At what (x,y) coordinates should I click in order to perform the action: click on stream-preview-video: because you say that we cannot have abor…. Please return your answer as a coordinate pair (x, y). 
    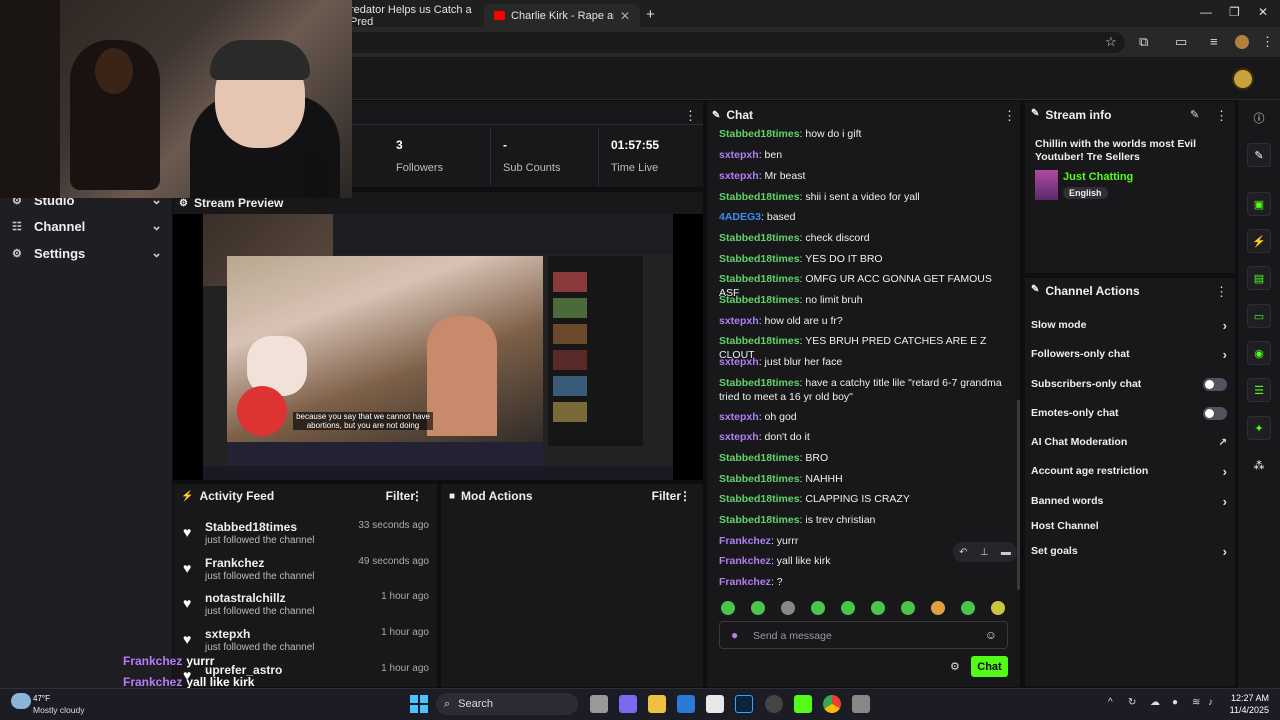
    Looking at the image, I should click on (438, 347).